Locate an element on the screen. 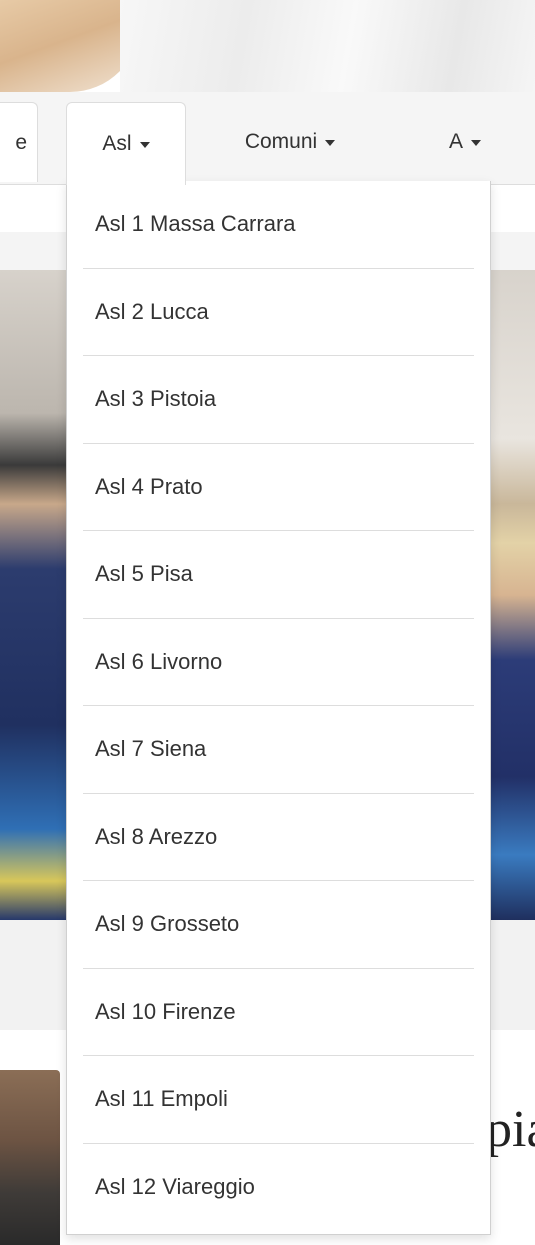 This screenshot has width=535, height=1245. dropdown-item-asl-10: Asl 10 Firenze is located at coordinates (278, 1012).